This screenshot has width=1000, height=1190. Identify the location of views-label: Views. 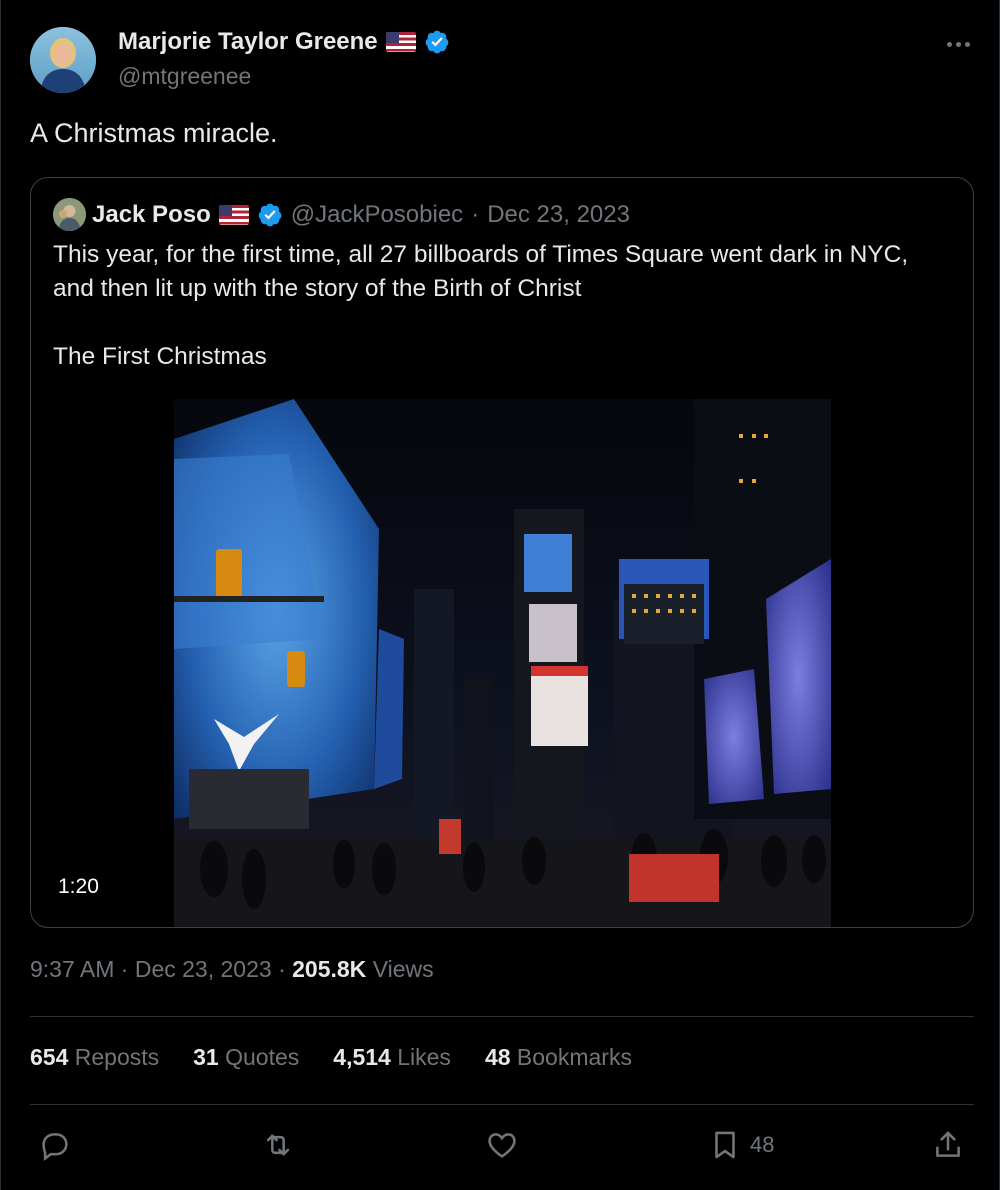
(403, 969).